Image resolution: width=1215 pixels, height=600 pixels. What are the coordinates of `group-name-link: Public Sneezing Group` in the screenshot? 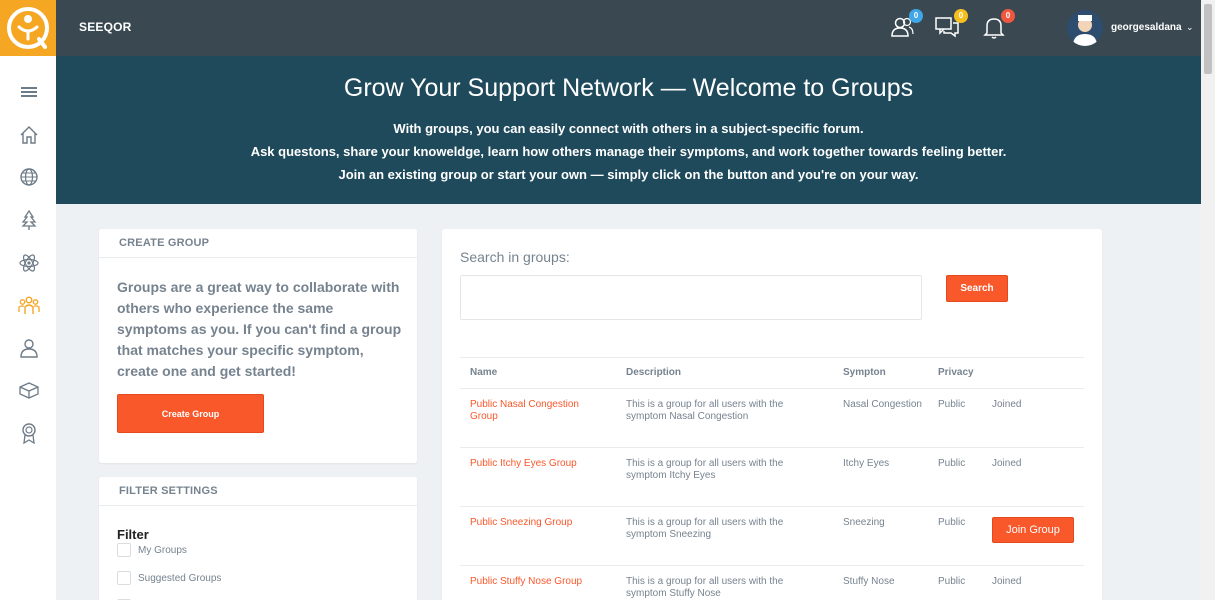 It's located at (535, 523).